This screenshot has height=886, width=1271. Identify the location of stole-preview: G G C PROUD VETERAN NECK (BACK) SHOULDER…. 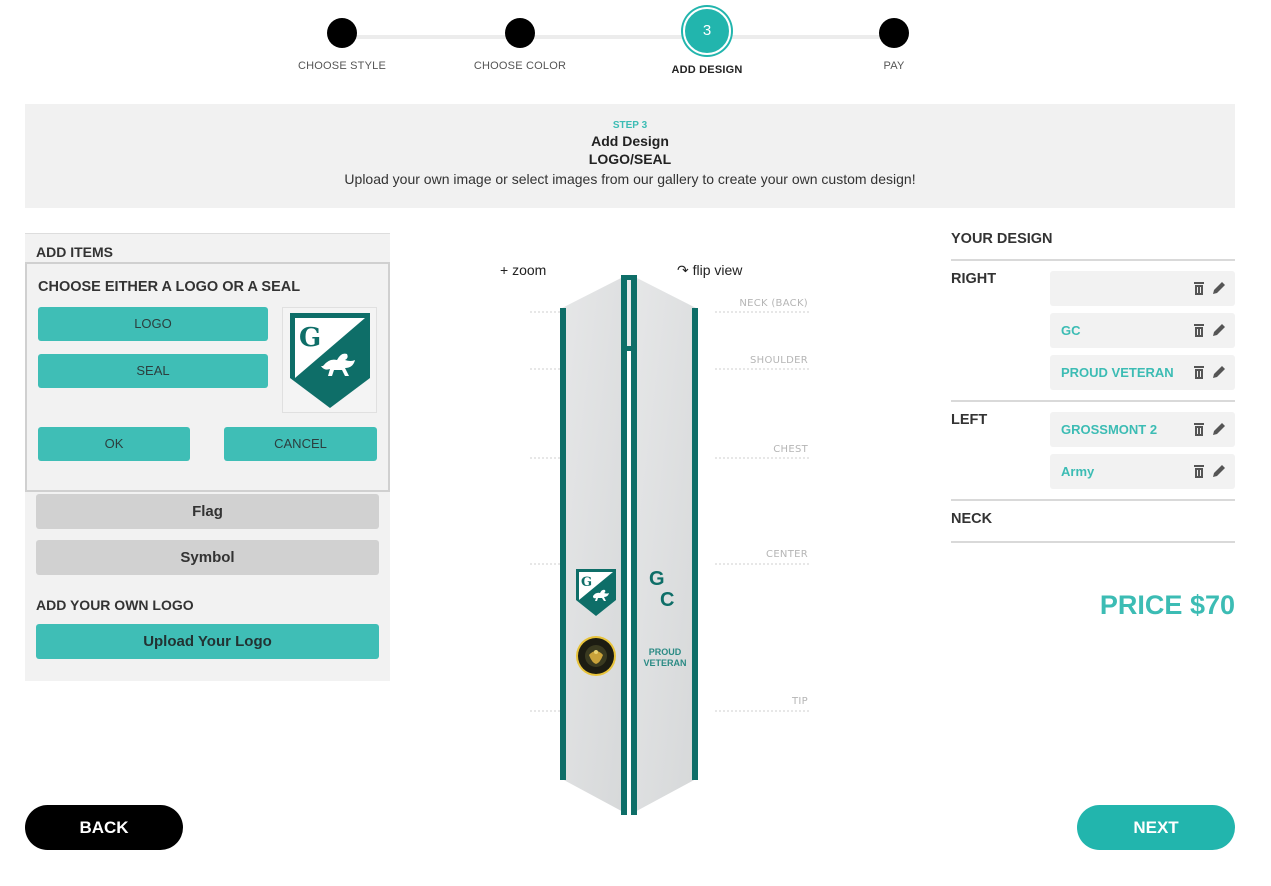
(670, 545).